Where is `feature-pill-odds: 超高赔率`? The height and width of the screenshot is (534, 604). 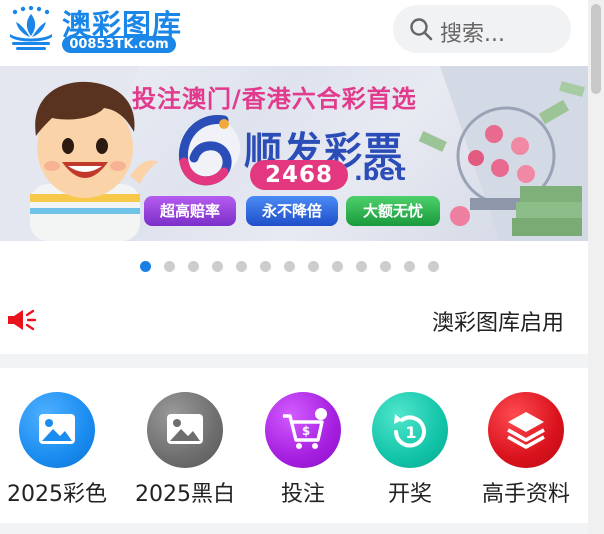 feature-pill-odds: 超高赔率 is located at coordinates (190, 211).